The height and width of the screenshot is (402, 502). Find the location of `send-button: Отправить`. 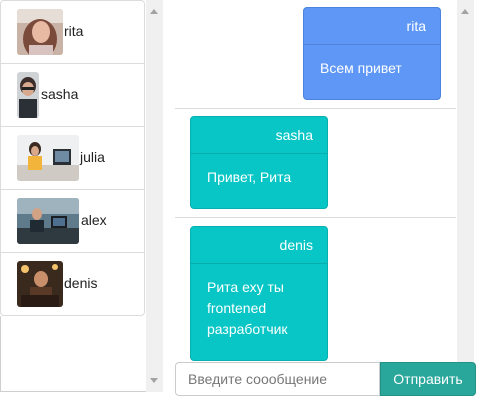

send-button: Отправить is located at coordinates (428, 379).